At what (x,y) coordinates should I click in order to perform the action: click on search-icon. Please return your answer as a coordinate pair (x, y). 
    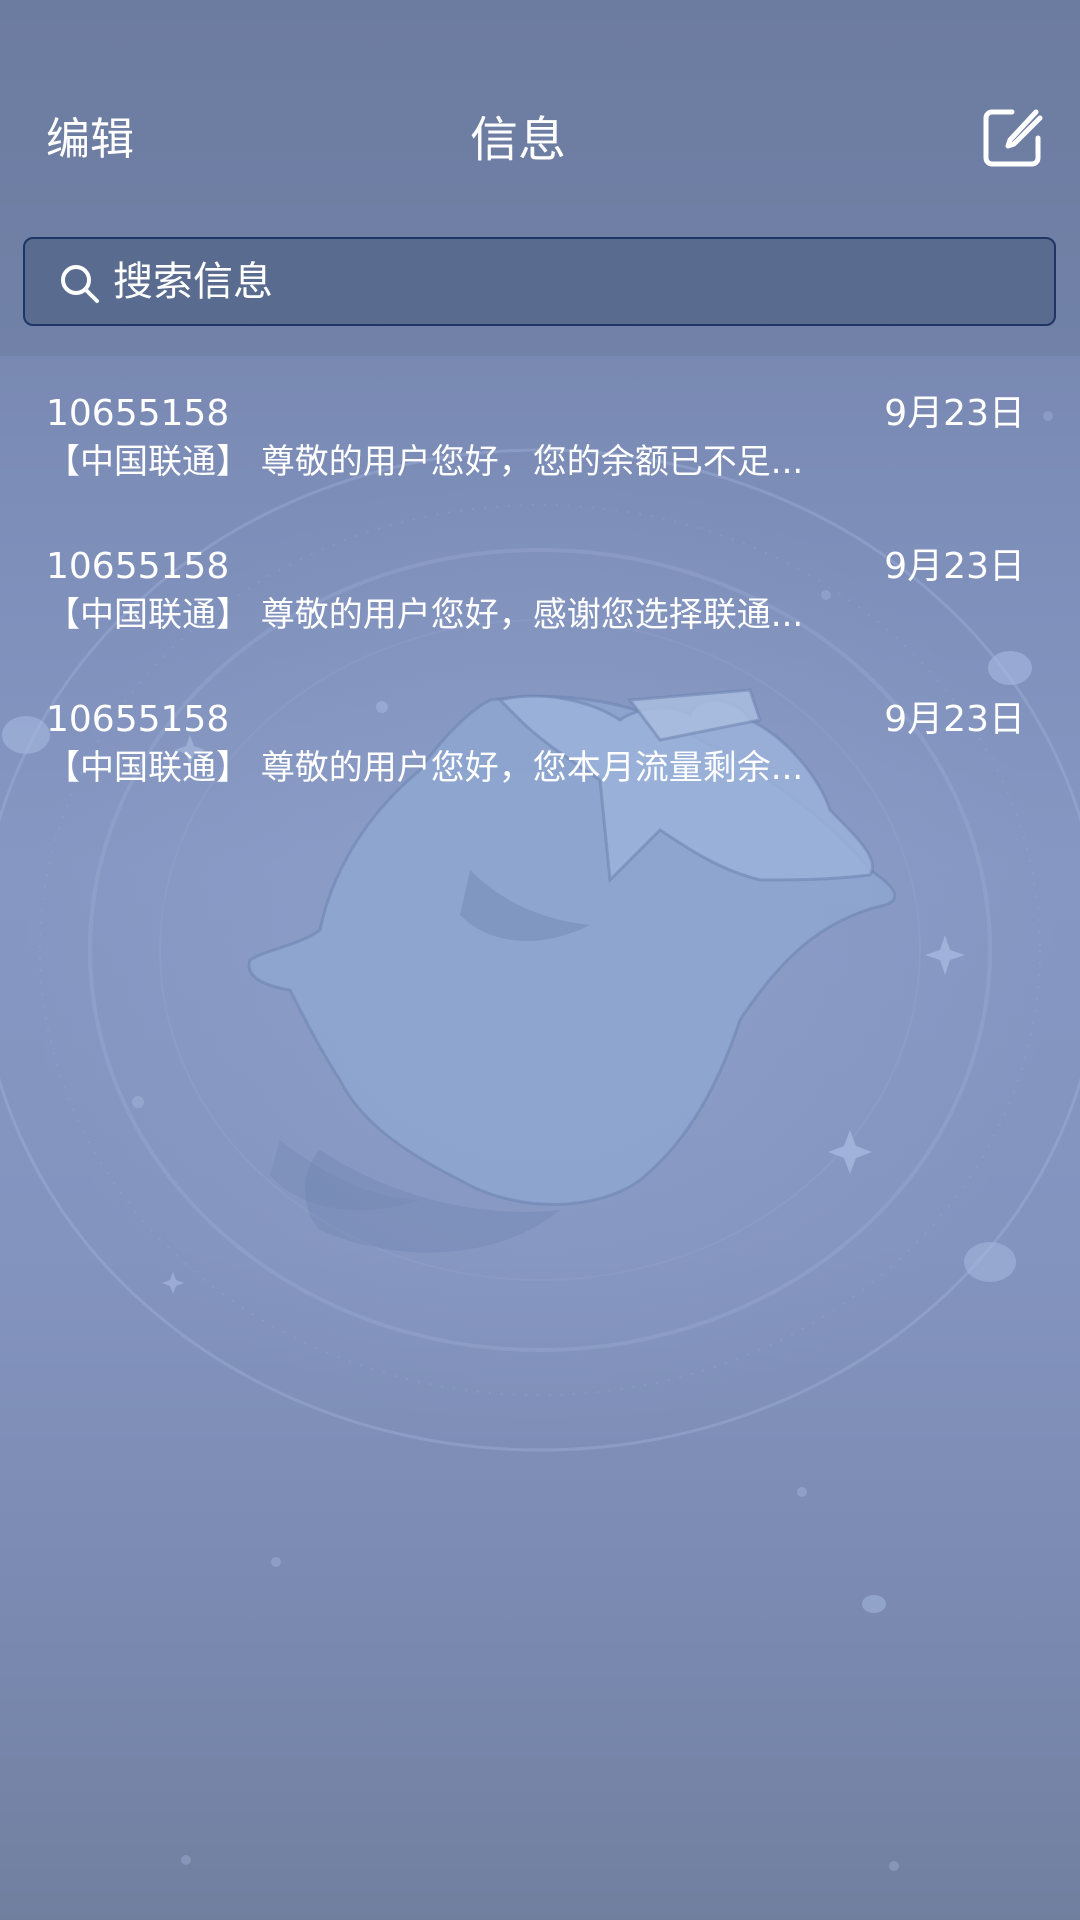
    Looking at the image, I should click on (80, 284).